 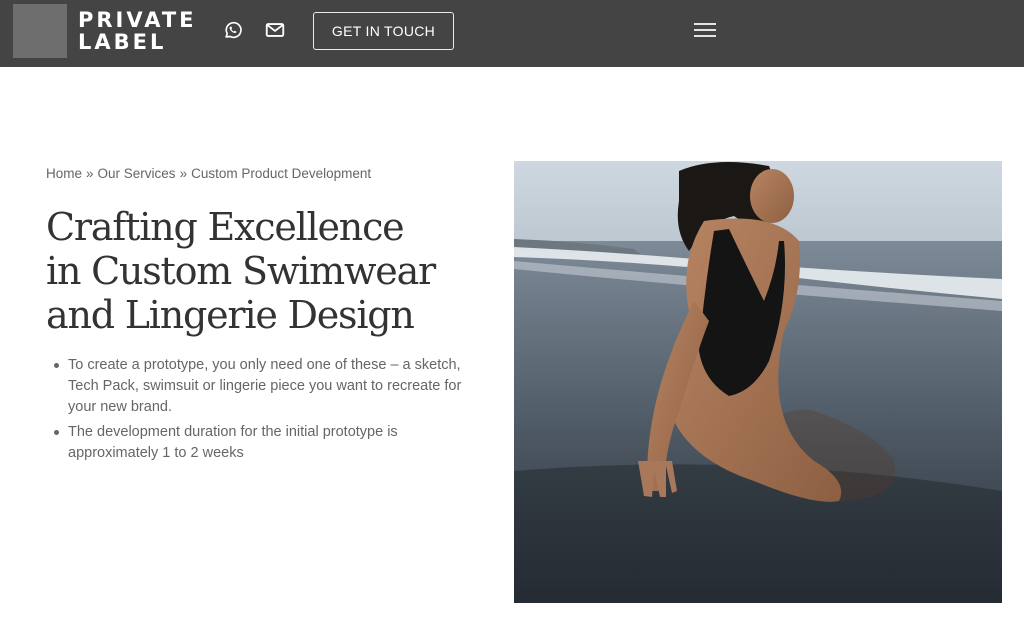 What do you see at coordinates (122, 42) in the screenshot?
I see `logo-line-2: LABEL` at bounding box center [122, 42].